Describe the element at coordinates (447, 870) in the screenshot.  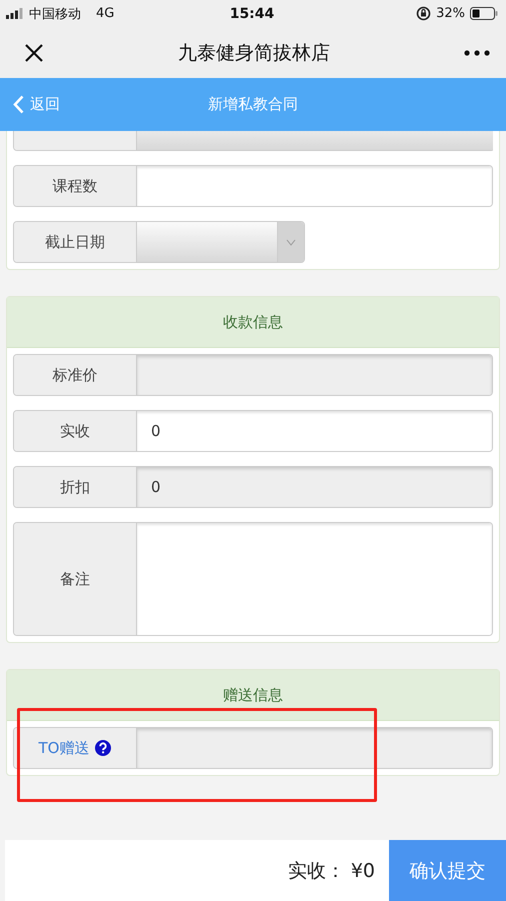
I see `submit-button: 确认提交` at that location.